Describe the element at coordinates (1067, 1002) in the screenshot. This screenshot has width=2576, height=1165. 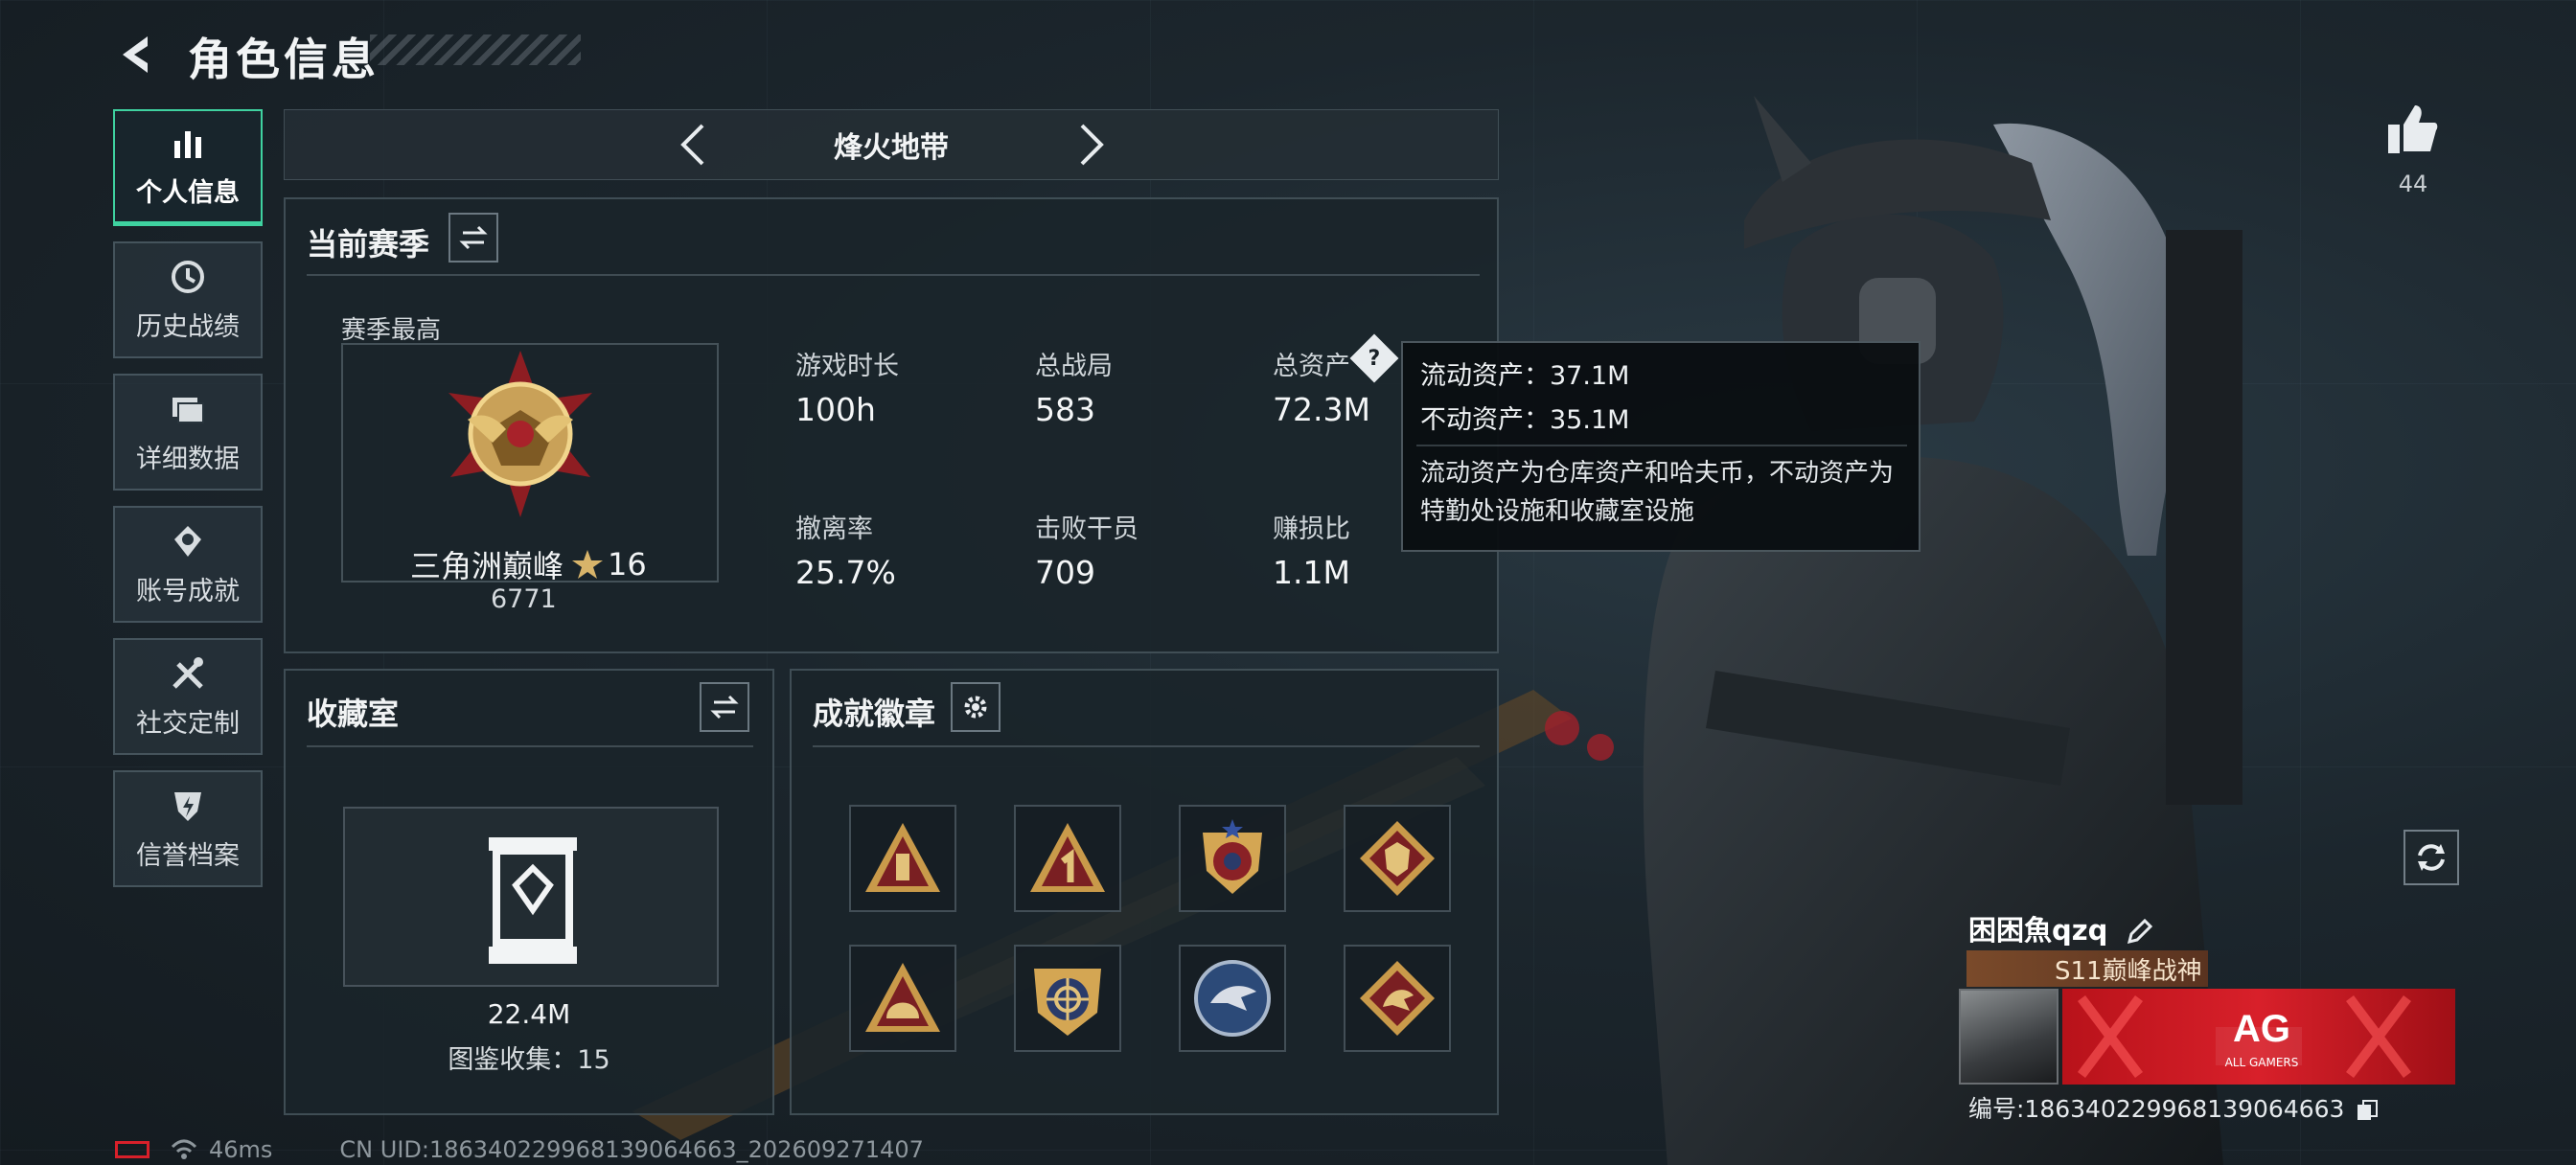
I see `shield-crosshair-badge-icon` at that location.